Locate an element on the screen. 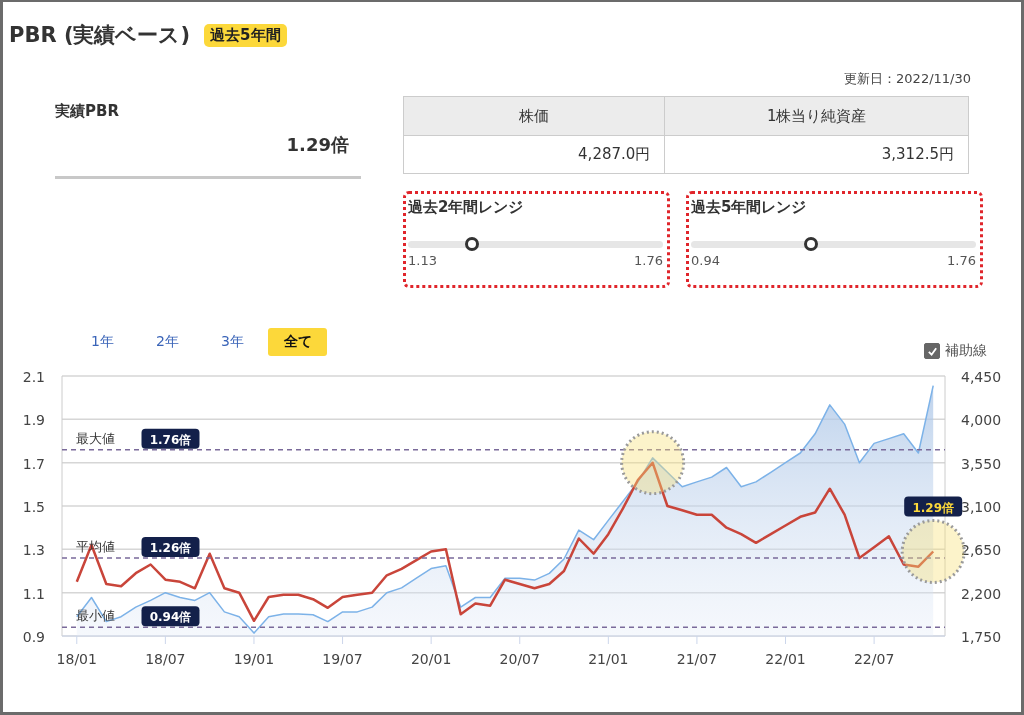 The height and width of the screenshot is (715, 1024). check-icon is located at coordinates (932, 351).